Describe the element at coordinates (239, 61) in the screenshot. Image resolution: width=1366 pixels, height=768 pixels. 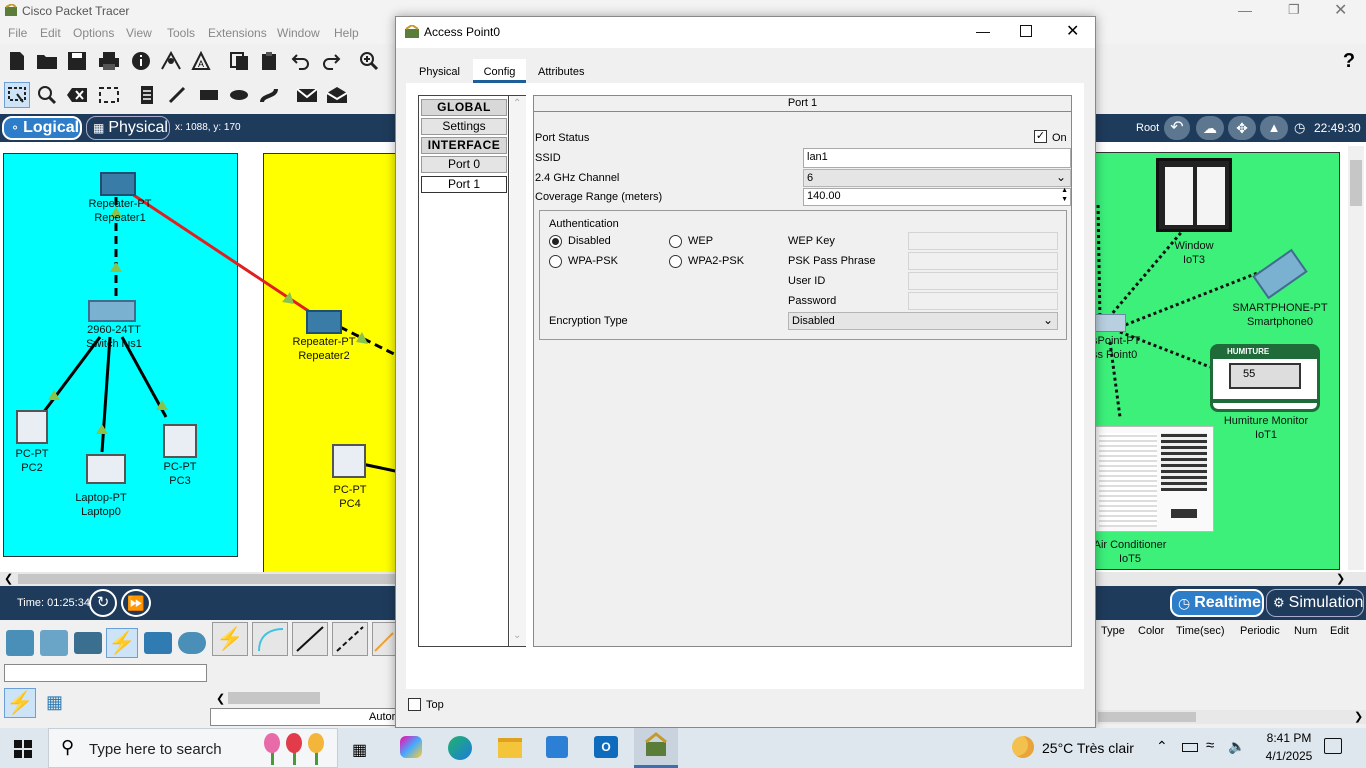
I see `copy-icon` at that location.